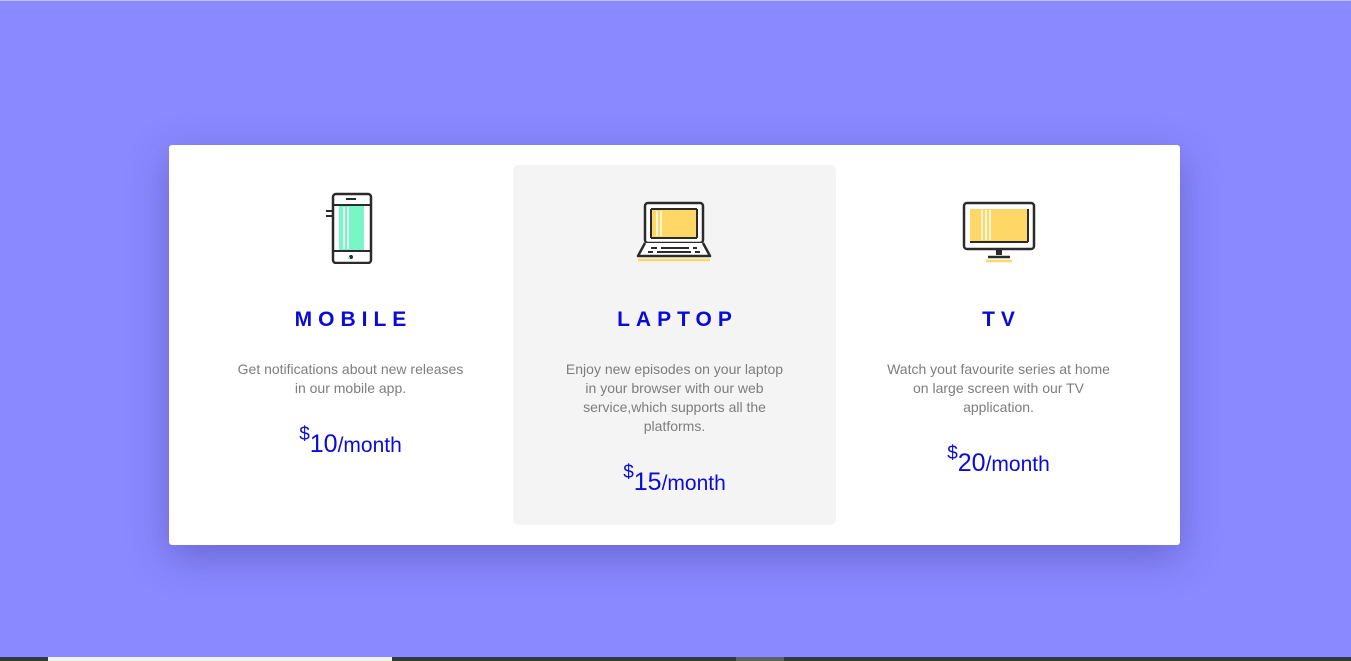 Image resolution: width=1351 pixels, height=661 pixels. I want to click on plan-price: $10/month, so click(350, 441).